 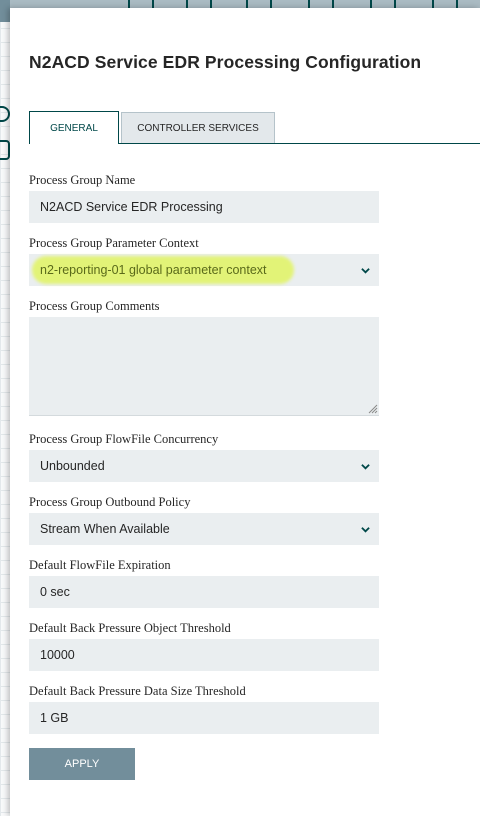 I want to click on operate-palette-icon, so click(x=5, y=150).